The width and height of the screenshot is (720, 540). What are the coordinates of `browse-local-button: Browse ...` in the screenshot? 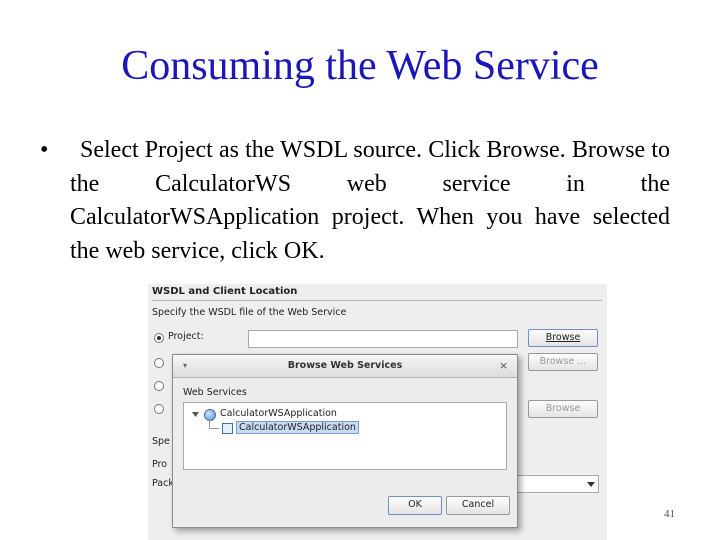 It's located at (563, 362).